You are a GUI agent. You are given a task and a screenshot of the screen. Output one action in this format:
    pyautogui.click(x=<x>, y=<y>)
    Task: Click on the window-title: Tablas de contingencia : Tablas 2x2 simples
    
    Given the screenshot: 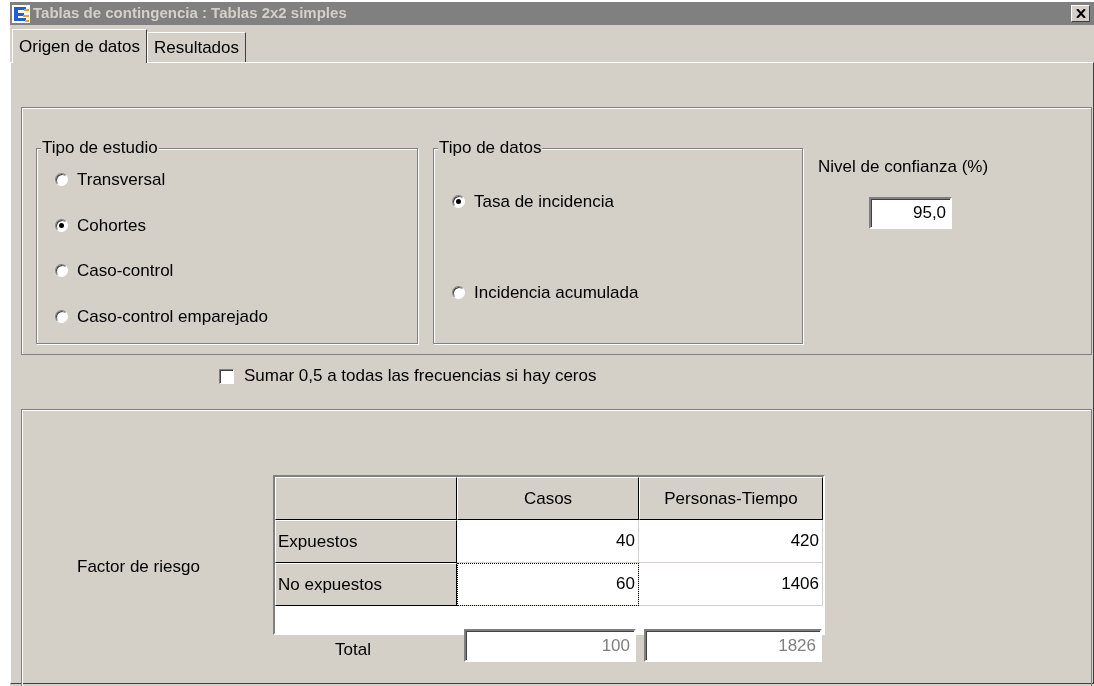 What is the action you would take?
    pyautogui.click(x=190, y=13)
    